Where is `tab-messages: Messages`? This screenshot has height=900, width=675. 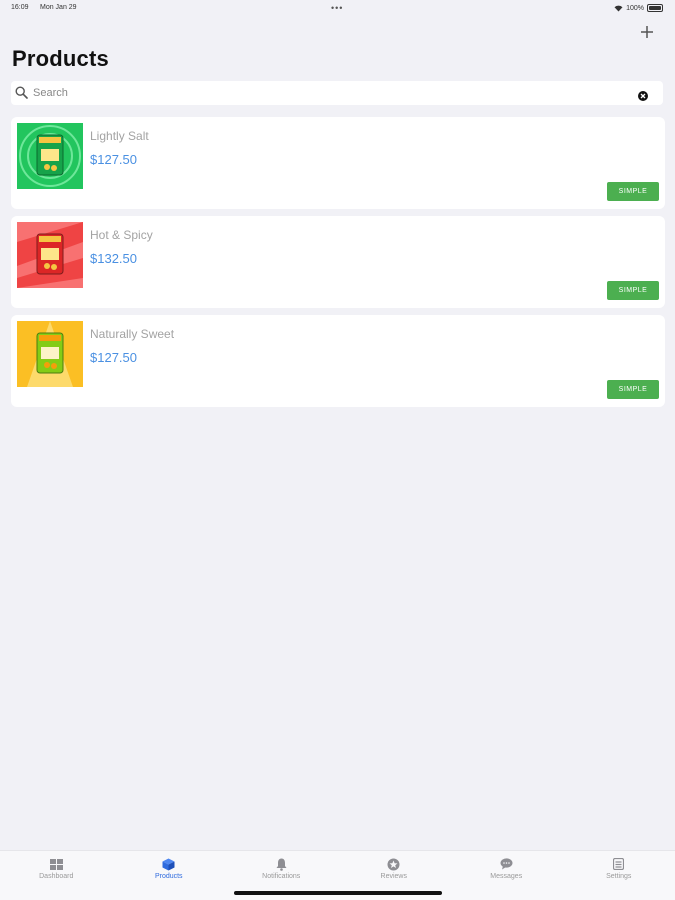
tab-messages: Messages is located at coordinates (506, 875).